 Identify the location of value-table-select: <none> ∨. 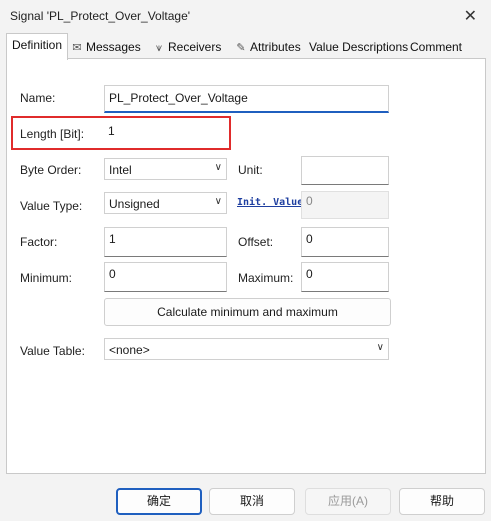
(246, 349).